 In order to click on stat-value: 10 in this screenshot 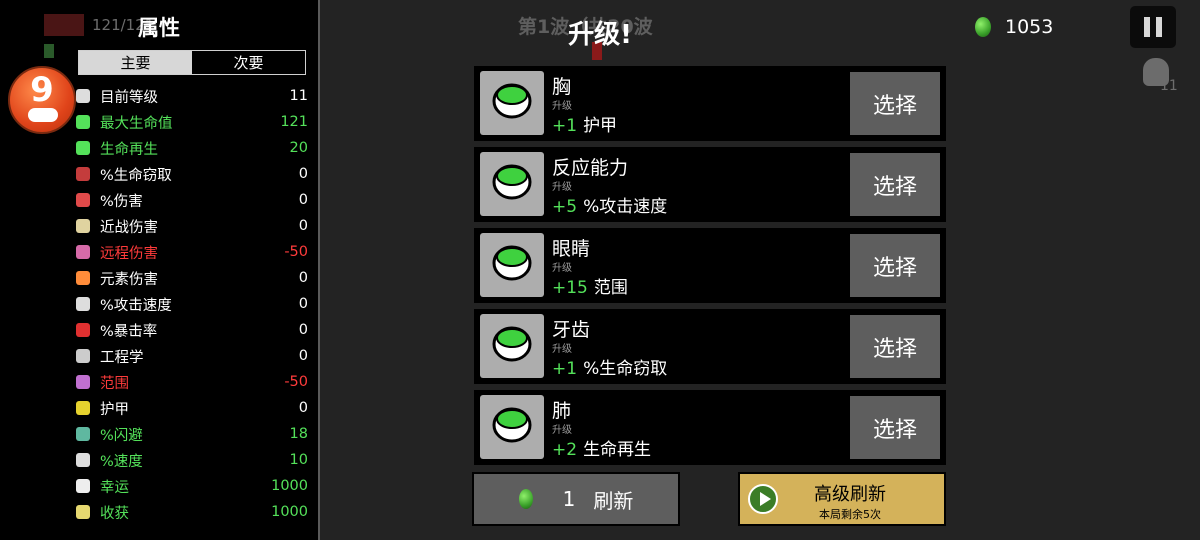, I will do `click(298, 460)`.